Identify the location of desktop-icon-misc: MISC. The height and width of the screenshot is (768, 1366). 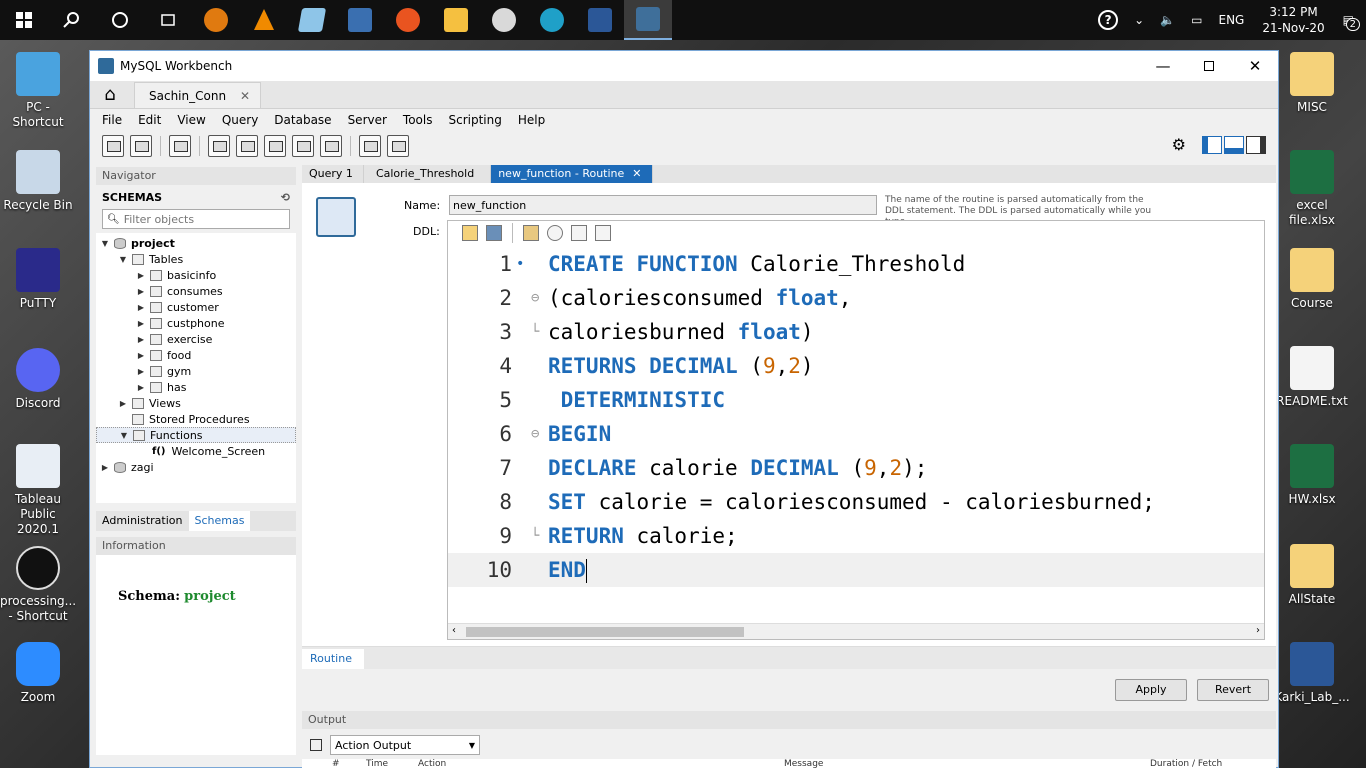
(1312, 83).